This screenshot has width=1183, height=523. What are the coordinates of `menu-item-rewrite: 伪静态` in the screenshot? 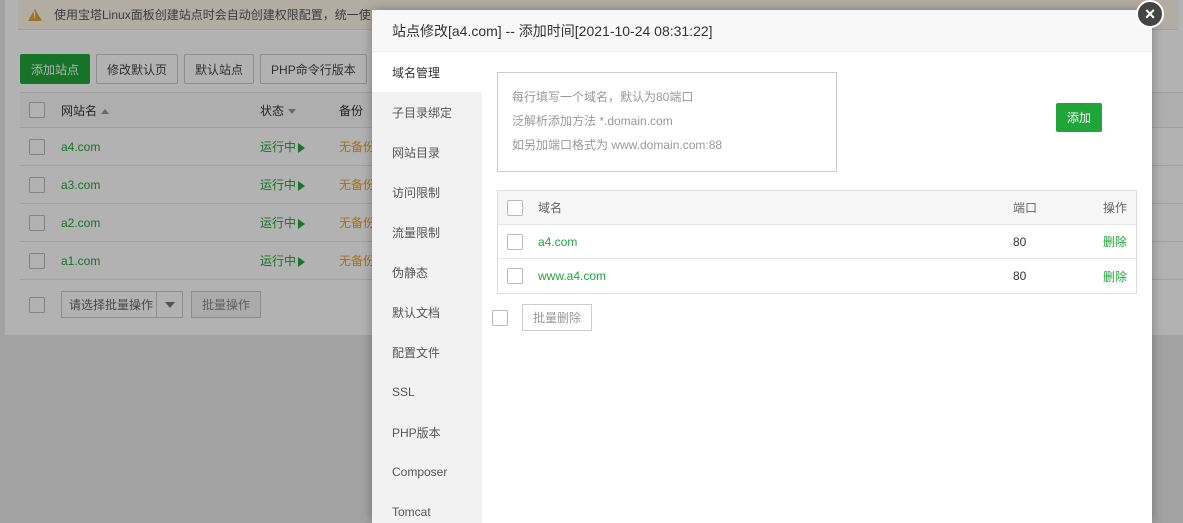 It's located at (427, 272).